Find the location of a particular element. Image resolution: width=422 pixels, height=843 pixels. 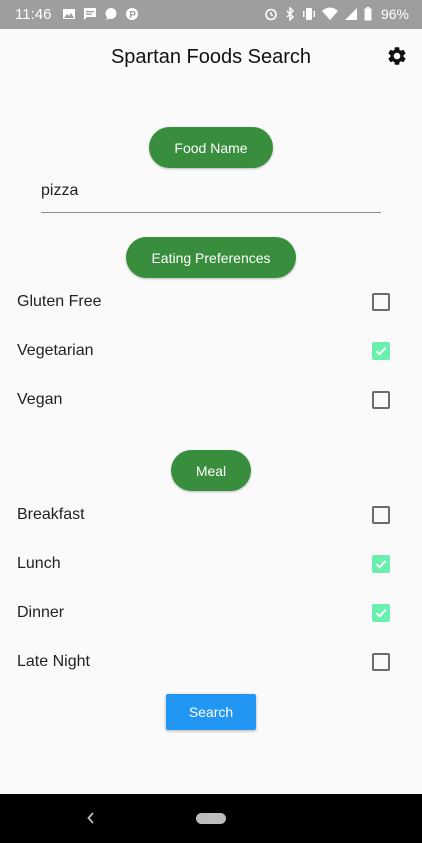

dinner-checkbox is located at coordinates (381, 613).